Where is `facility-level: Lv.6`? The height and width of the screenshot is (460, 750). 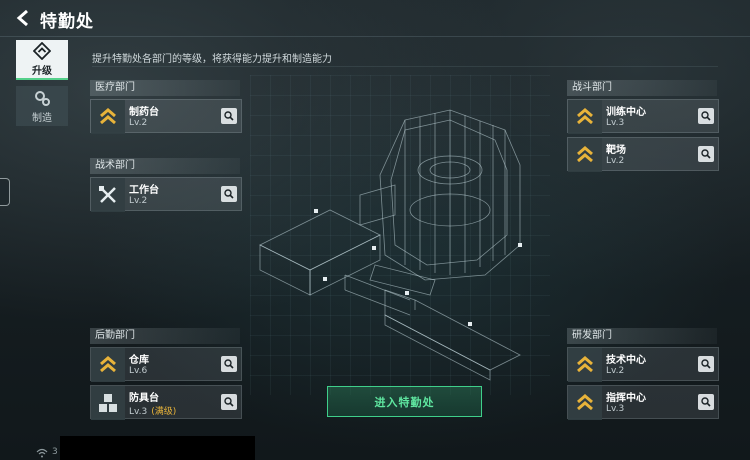 facility-level: Lv.6 is located at coordinates (138, 371).